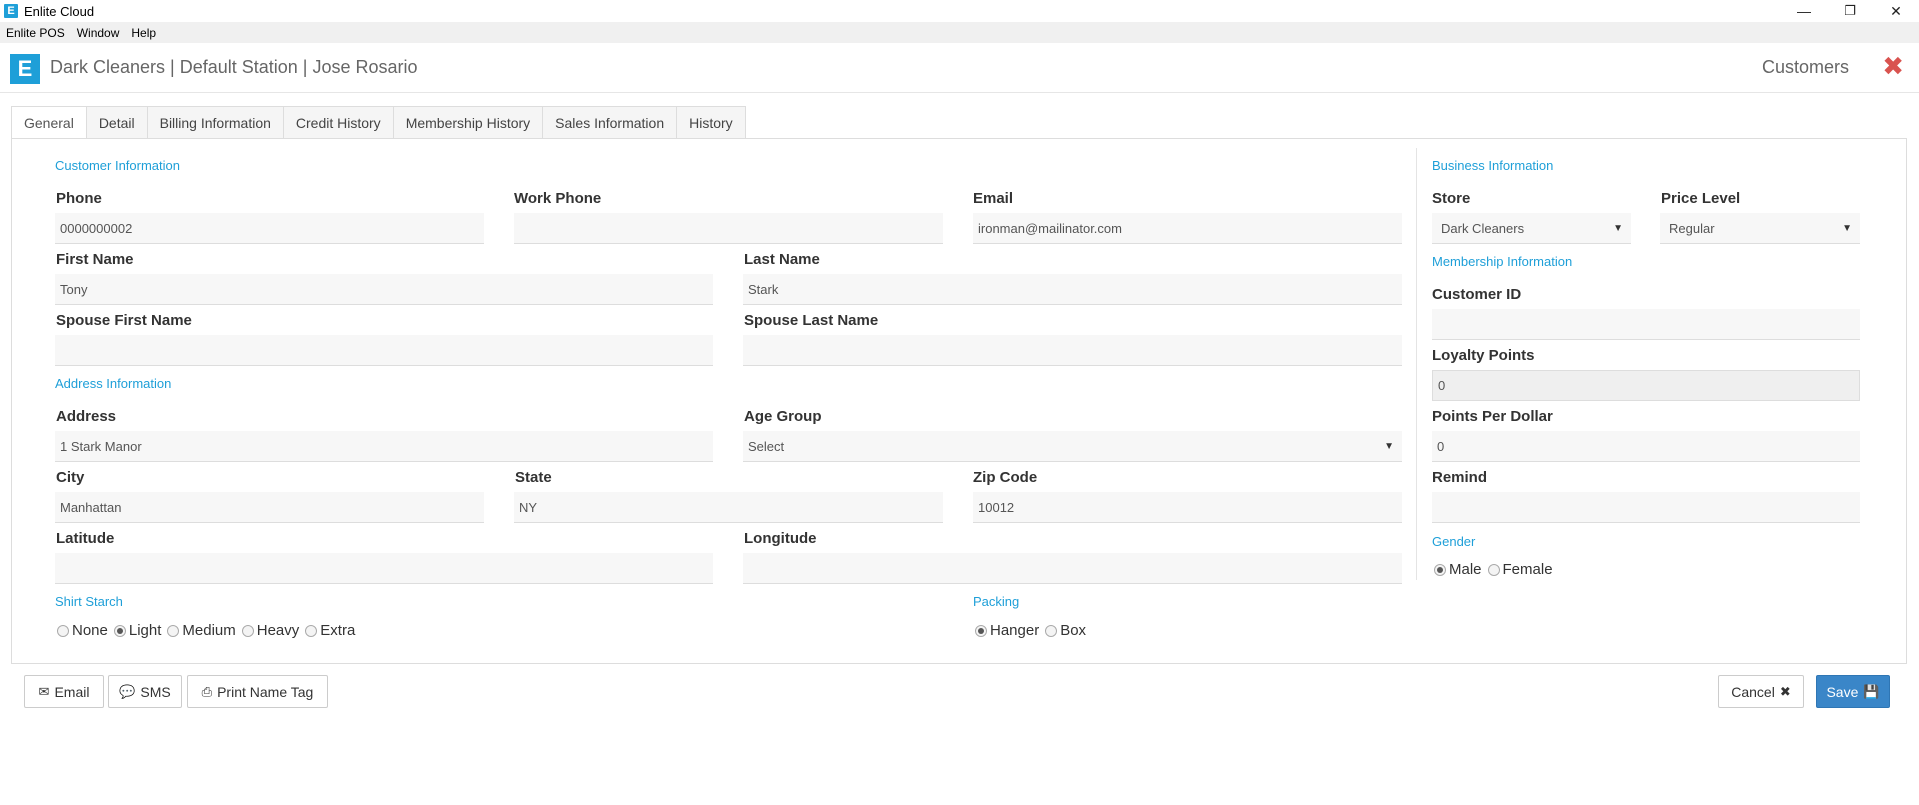 Image resolution: width=1919 pixels, height=805 pixels. Describe the element at coordinates (79, 198) in the screenshot. I see `phone-label: Phone` at that location.